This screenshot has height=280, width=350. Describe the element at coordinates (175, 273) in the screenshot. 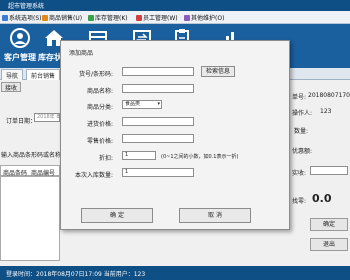

I see `status-bar: 登录时间：2018年08月07日17:09 当前用户：123` at that location.